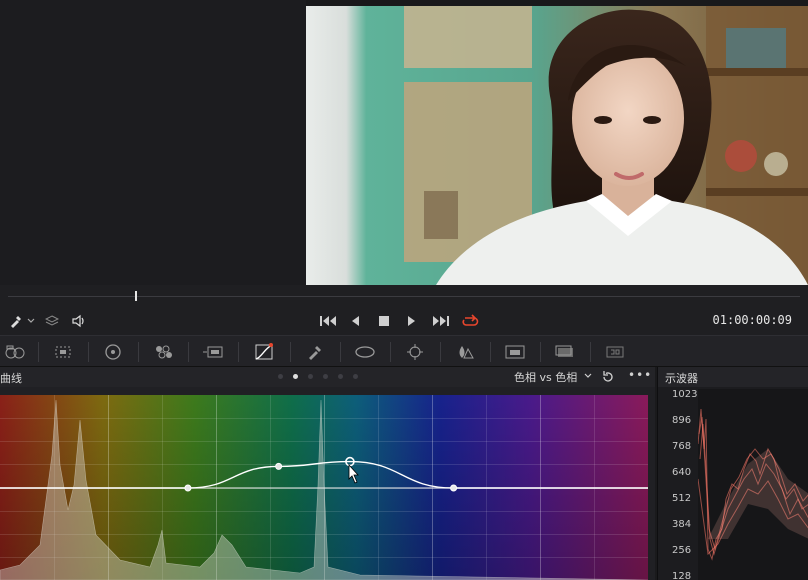  Describe the element at coordinates (415, 352) in the screenshot. I see `tracker-icon` at that location.